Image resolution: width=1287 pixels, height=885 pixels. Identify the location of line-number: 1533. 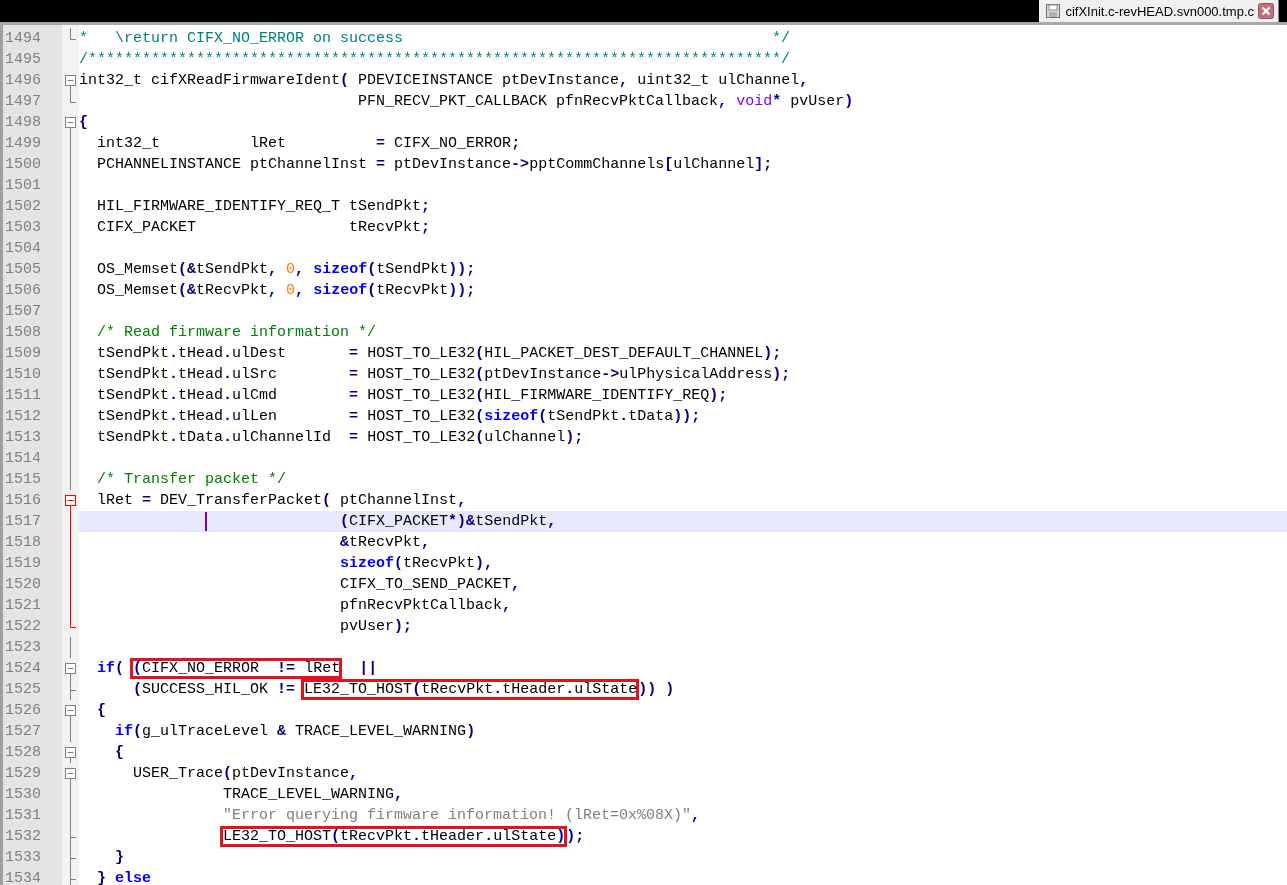
(23, 858).